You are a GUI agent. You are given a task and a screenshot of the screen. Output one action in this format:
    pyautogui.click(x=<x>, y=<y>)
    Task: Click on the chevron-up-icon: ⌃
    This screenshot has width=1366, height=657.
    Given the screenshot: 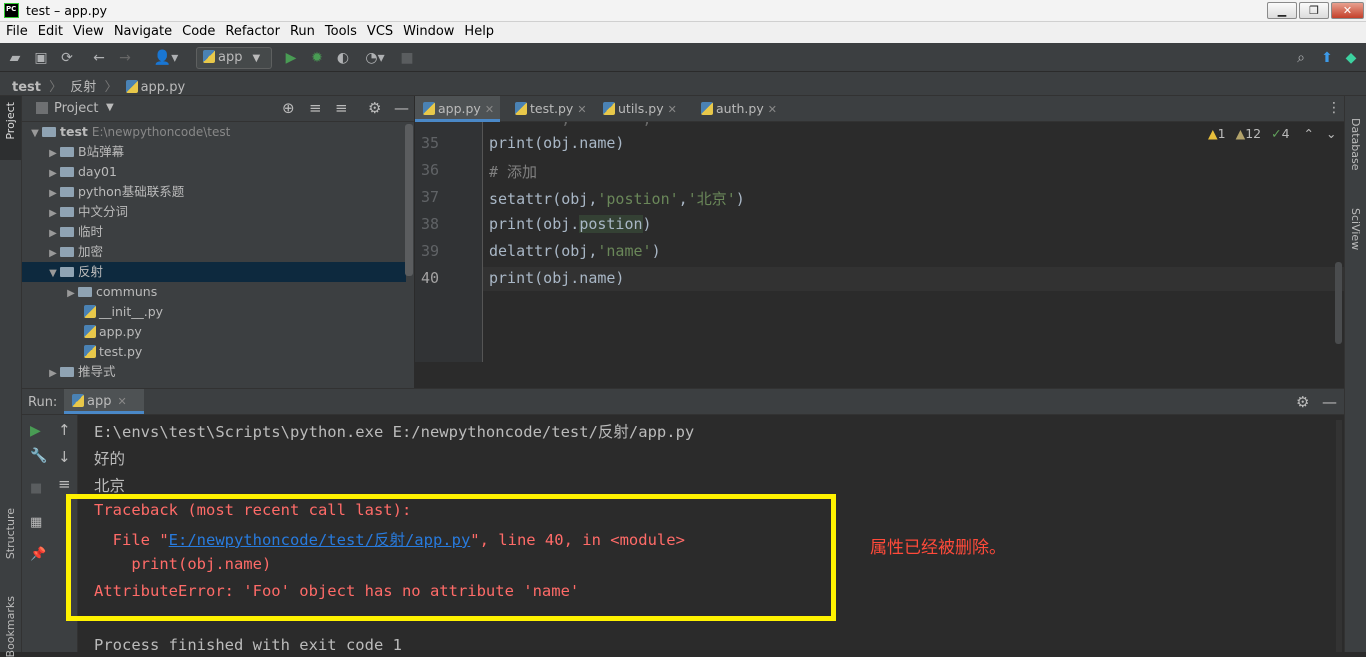 What is the action you would take?
    pyautogui.click(x=1309, y=133)
    